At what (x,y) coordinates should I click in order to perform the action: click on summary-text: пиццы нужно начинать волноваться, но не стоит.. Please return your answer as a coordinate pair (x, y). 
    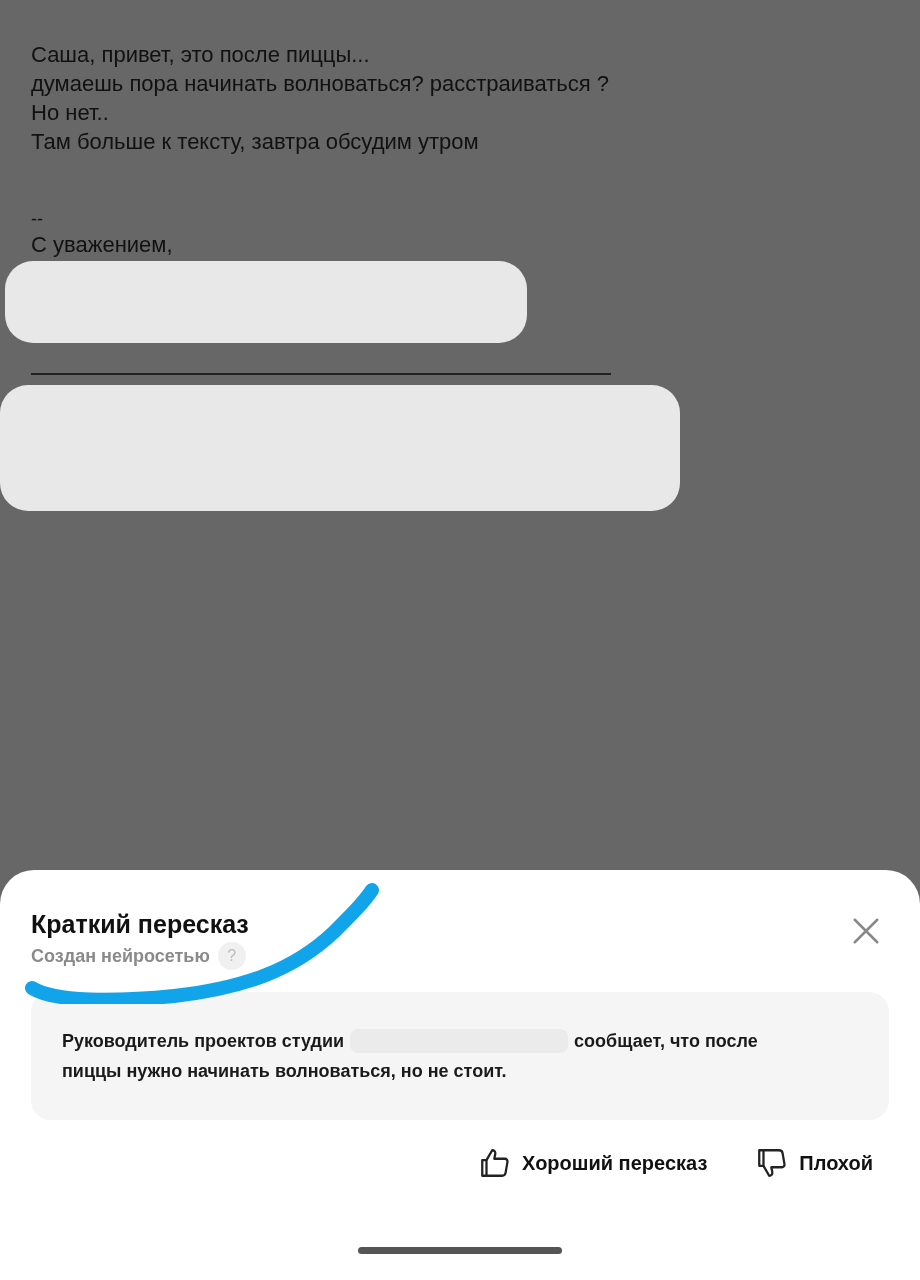
    Looking at the image, I should click on (284, 1071).